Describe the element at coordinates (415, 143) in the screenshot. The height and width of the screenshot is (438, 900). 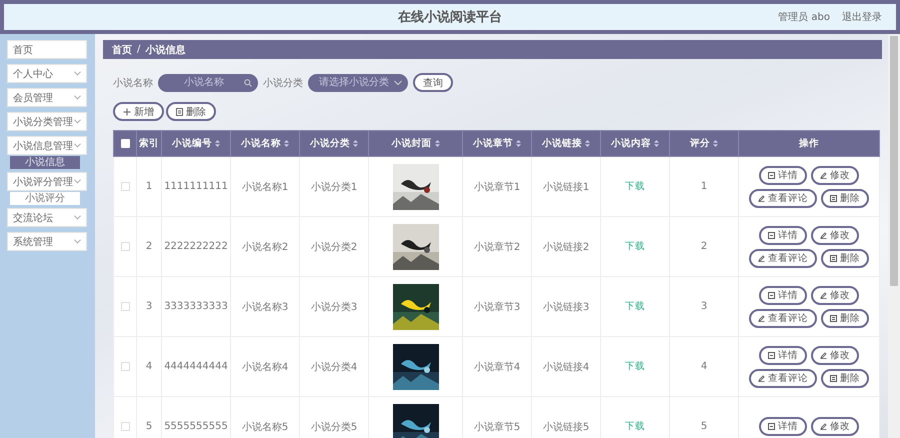
I see `column-header: 小说封面` at that location.